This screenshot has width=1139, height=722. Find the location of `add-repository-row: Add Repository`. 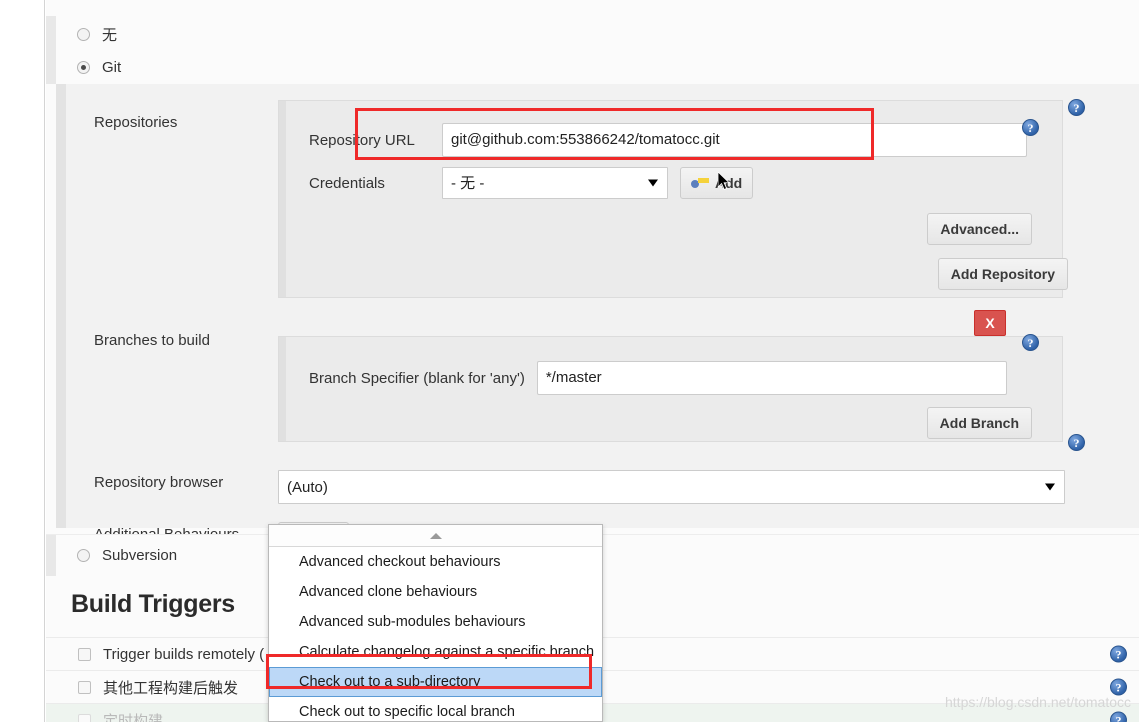

add-repository-row: Add Repository is located at coordinates (1002, 274).